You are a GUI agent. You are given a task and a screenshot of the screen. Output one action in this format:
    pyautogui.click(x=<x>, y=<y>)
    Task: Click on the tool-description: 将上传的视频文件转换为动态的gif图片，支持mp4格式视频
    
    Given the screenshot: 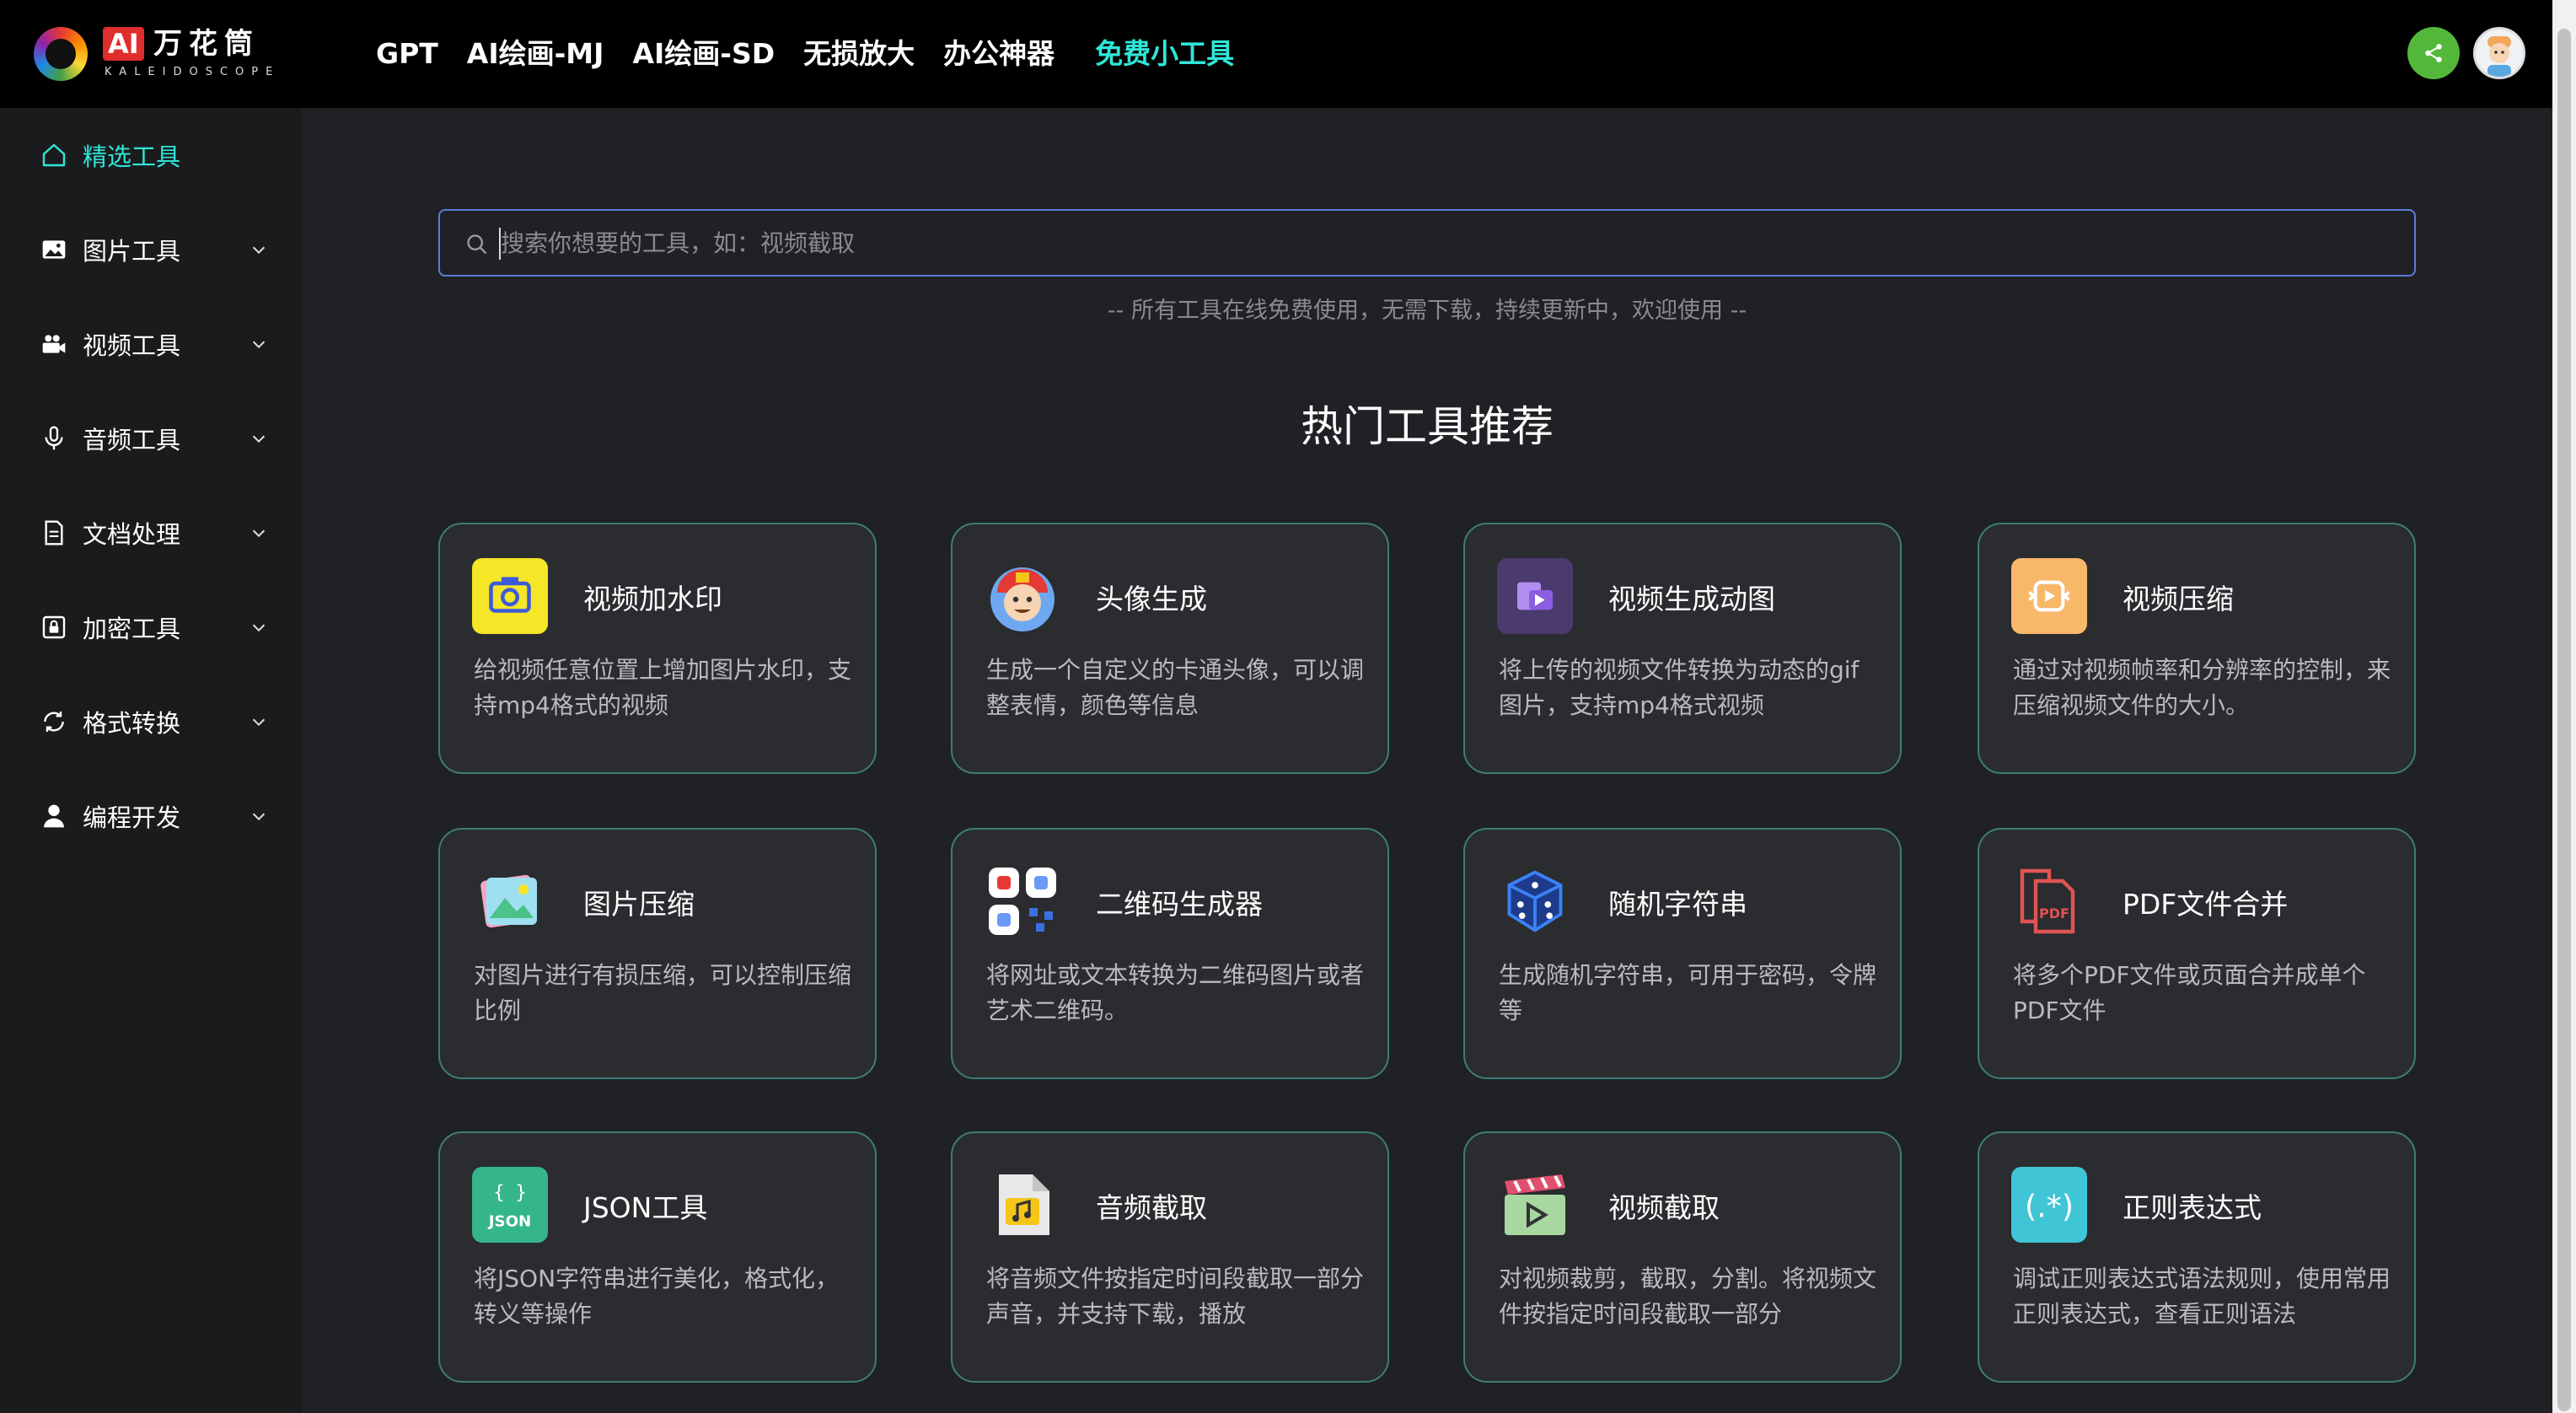 What is the action you would take?
    pyautogui.click(x=1679, y=688)
    